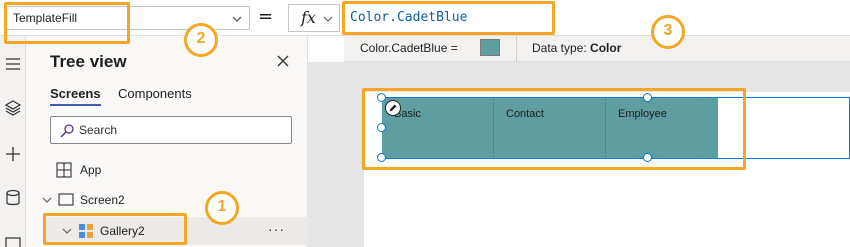 The image size is (850, 247). Describe the element at coordinates (67, 23) in the screenshot. I see `highlight-property` at that location.